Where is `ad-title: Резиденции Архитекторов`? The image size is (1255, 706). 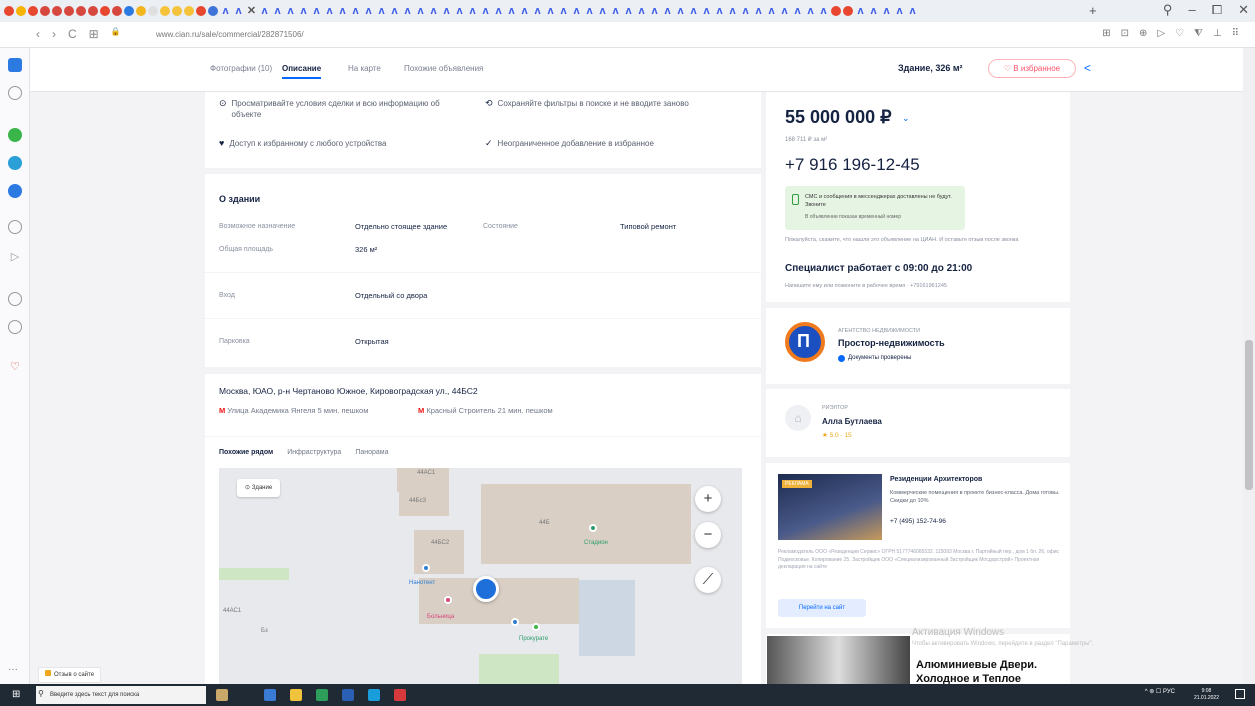
ad-title: Резиденции Архитекторов is located at coordinates (936, 479).